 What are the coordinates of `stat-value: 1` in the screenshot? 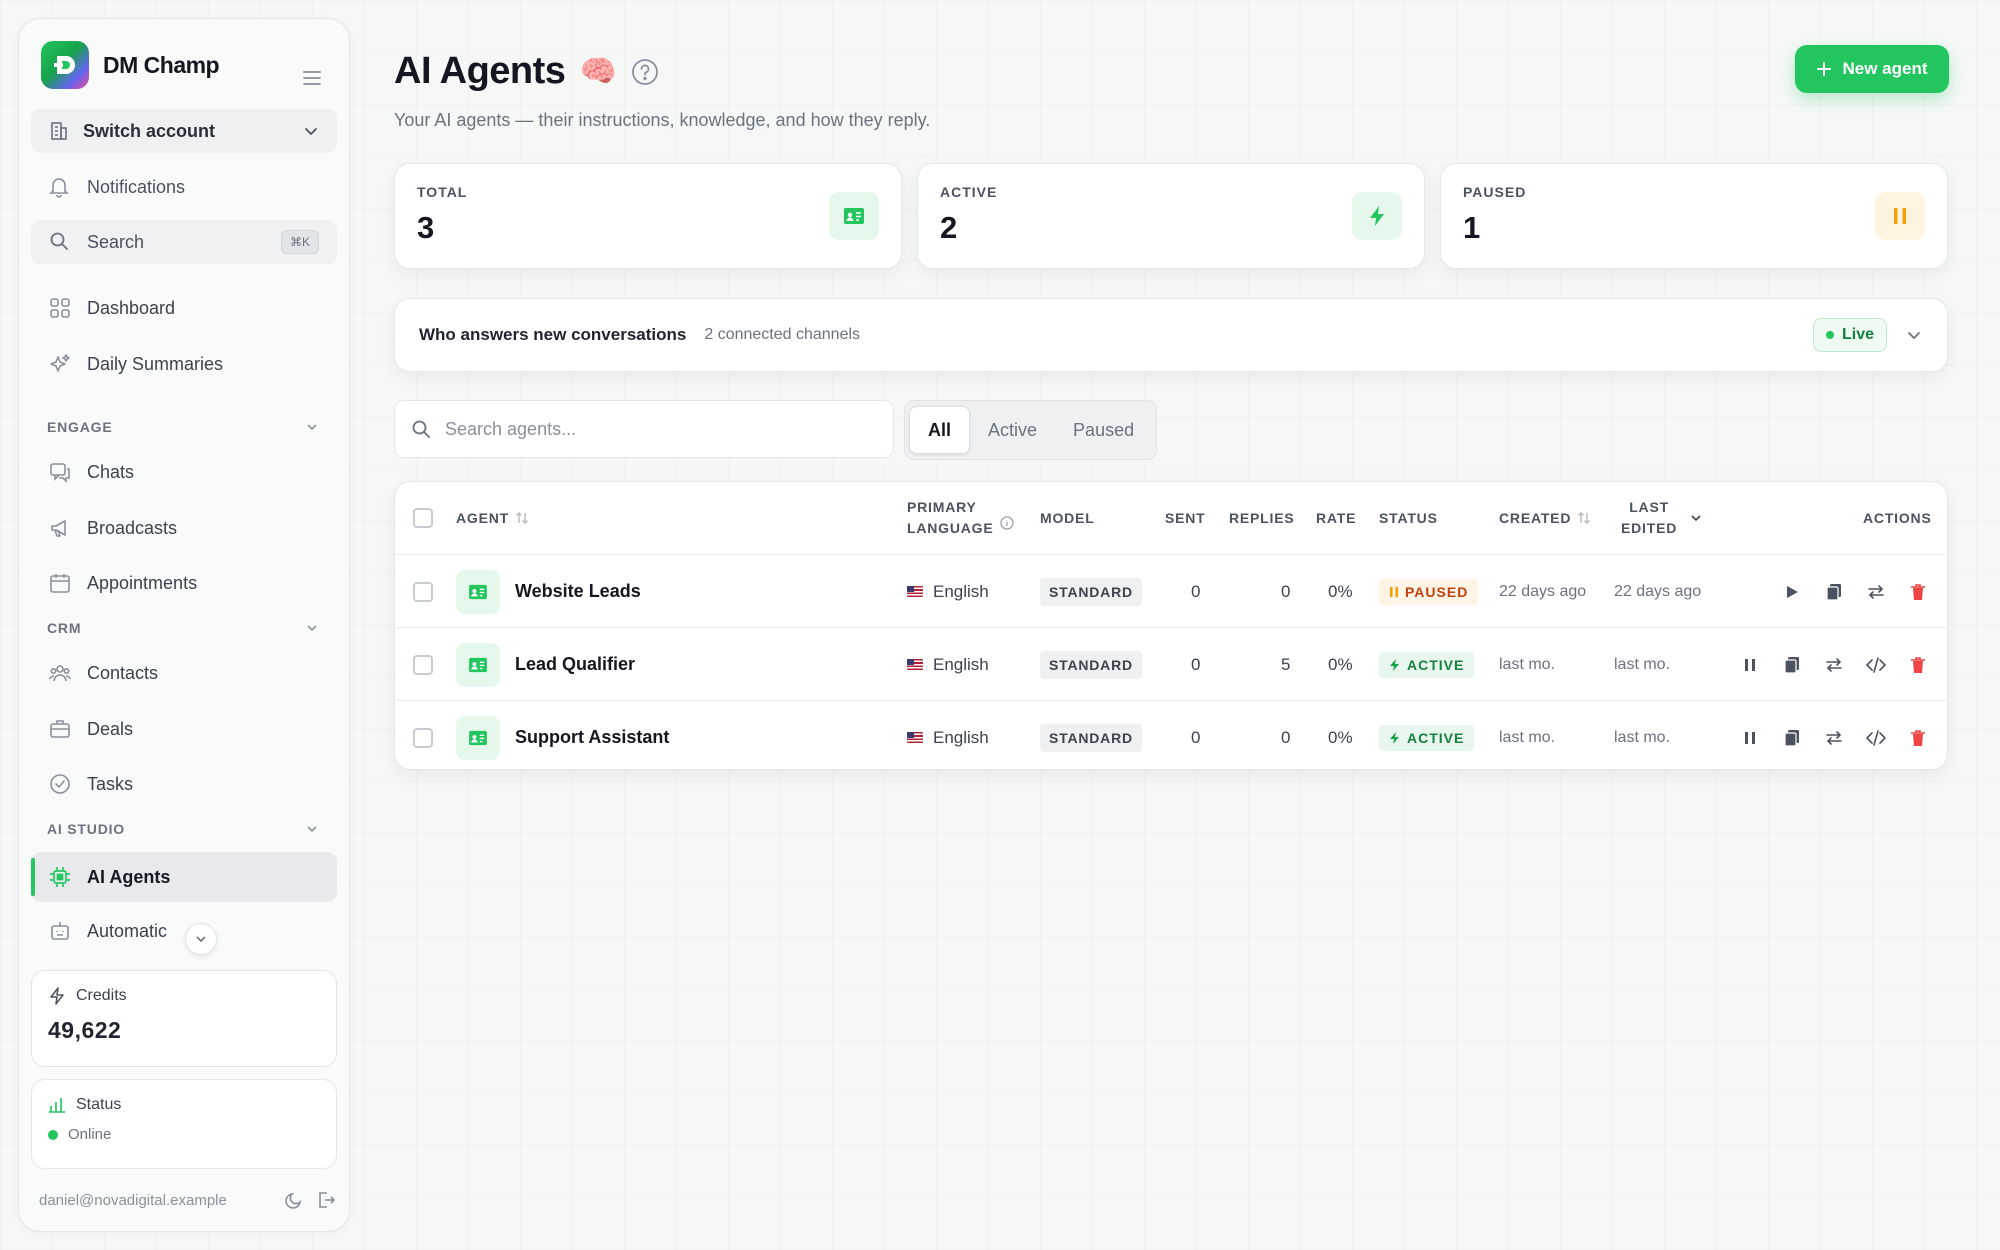 It's located at (1472, 227).